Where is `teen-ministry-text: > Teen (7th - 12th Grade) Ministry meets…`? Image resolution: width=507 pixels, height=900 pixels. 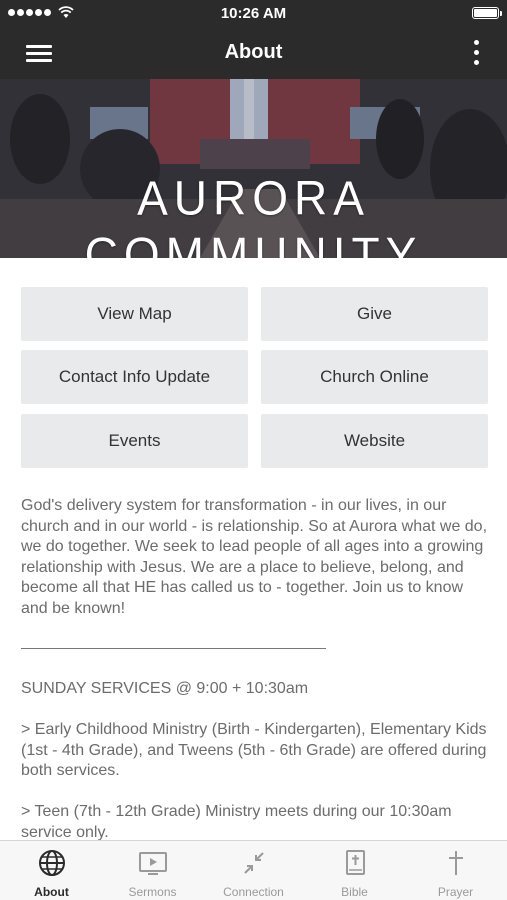 teen-ministry-text: > Teen (7th - 12th Grade) Ministry meets… is located at coordinates (236, 822).